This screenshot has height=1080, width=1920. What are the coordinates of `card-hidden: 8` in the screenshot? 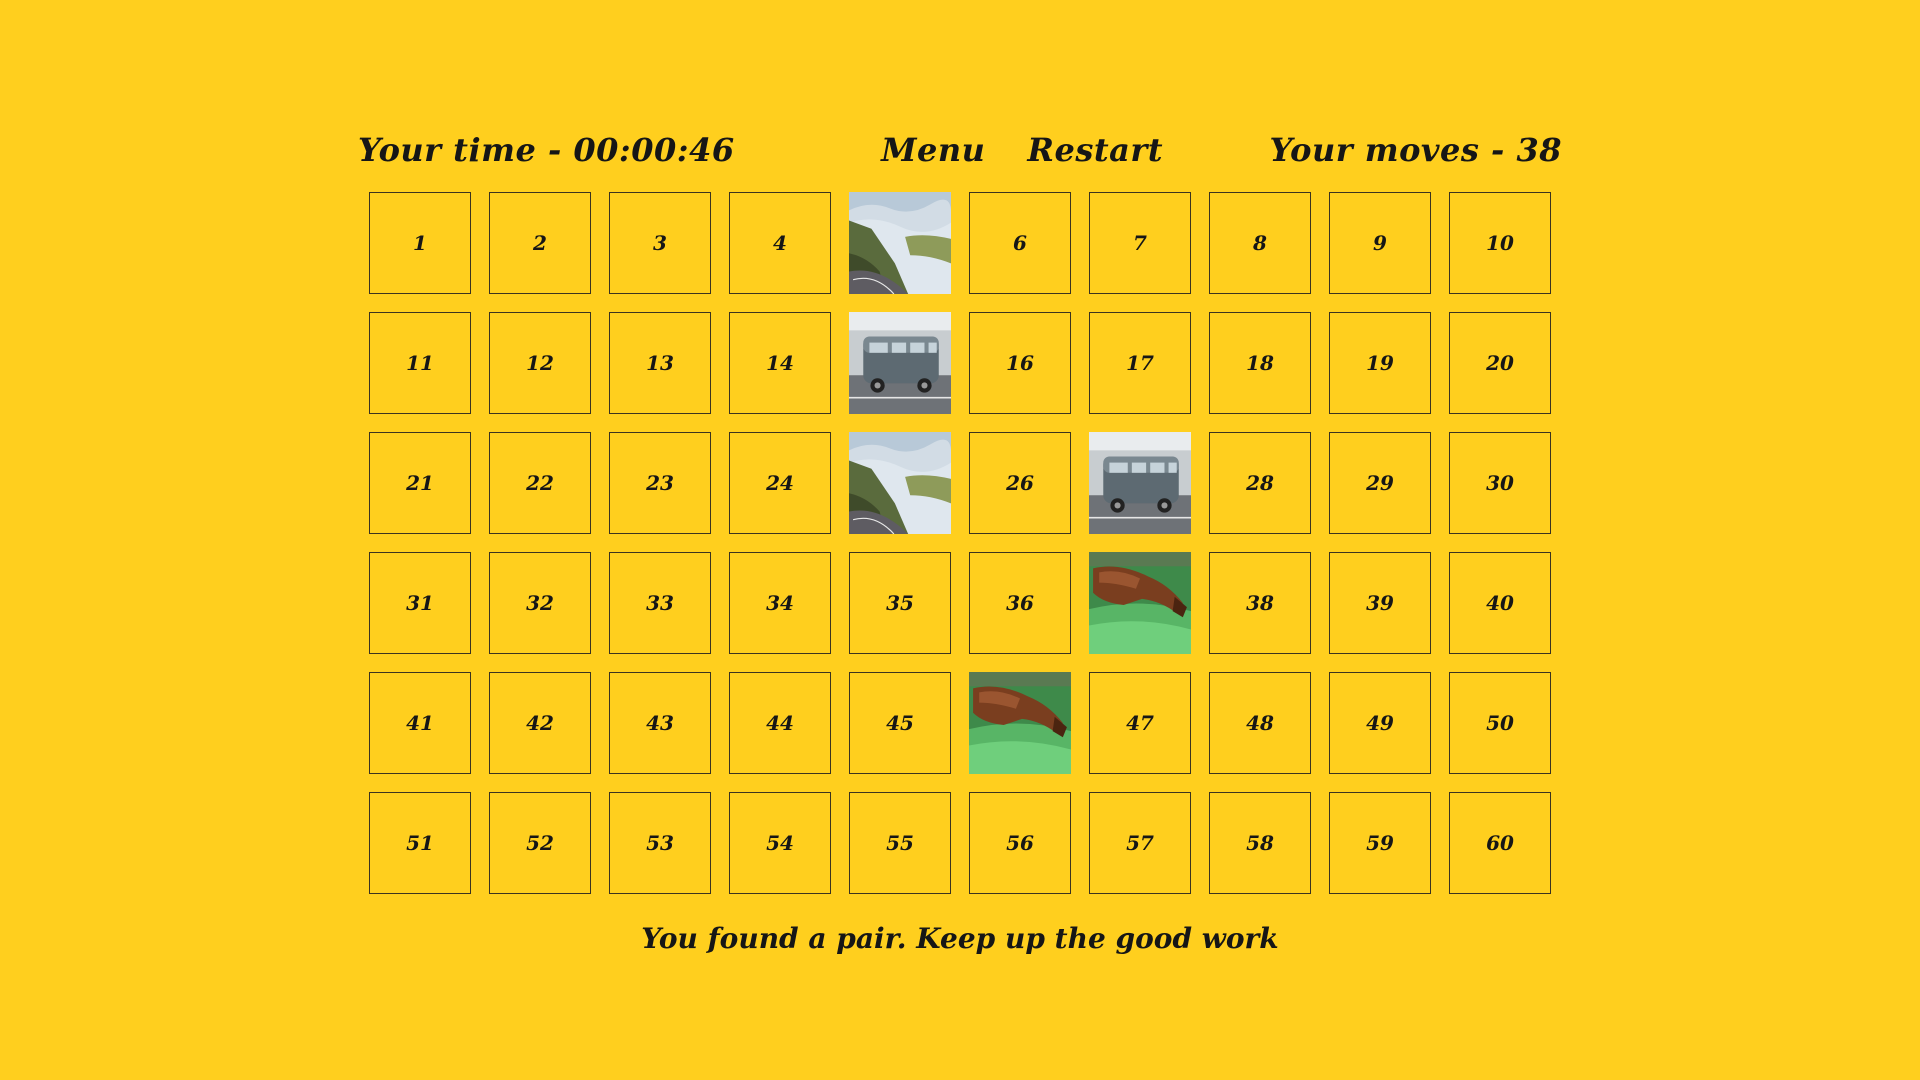 It's located at (1260, 243).